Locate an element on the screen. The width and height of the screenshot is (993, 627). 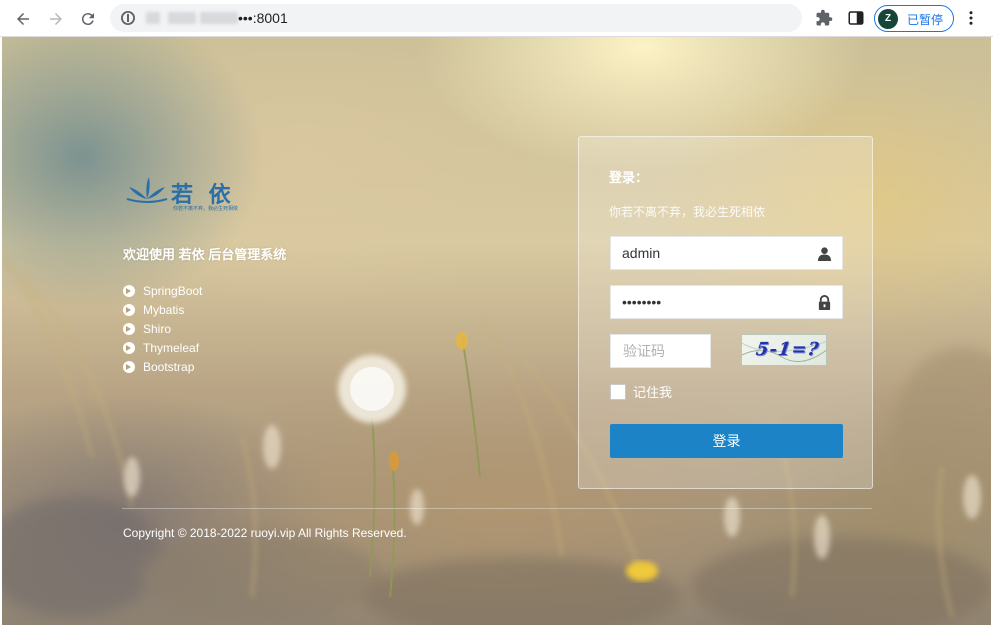
logo-tagline: 你若不离不弃，我必生死相依 is located at coordinates (206, 209).